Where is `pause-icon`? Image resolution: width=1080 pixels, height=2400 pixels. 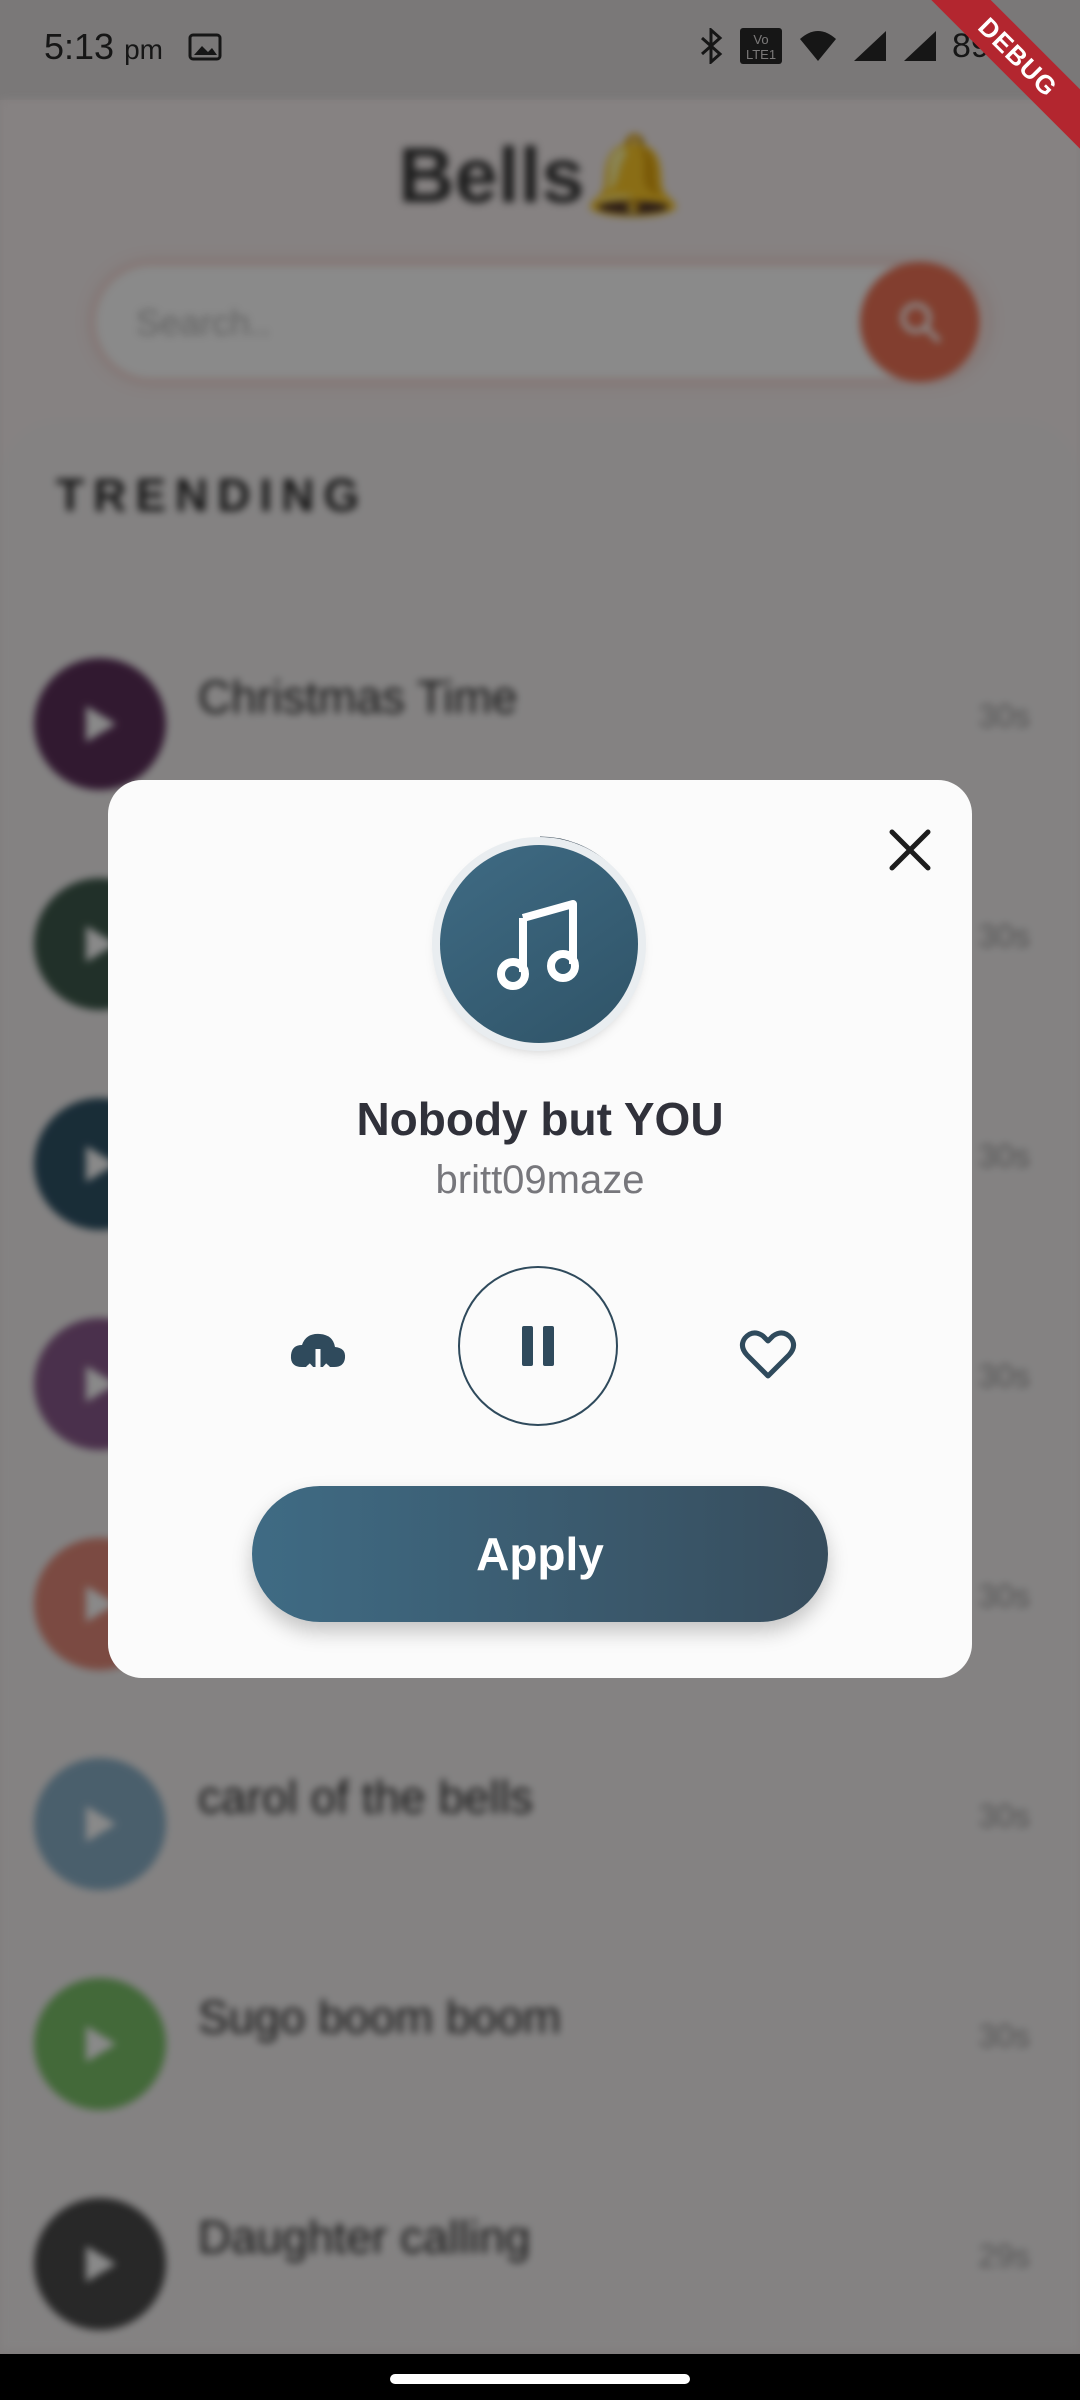
pause-icon is located at coordinates (538, 1346).